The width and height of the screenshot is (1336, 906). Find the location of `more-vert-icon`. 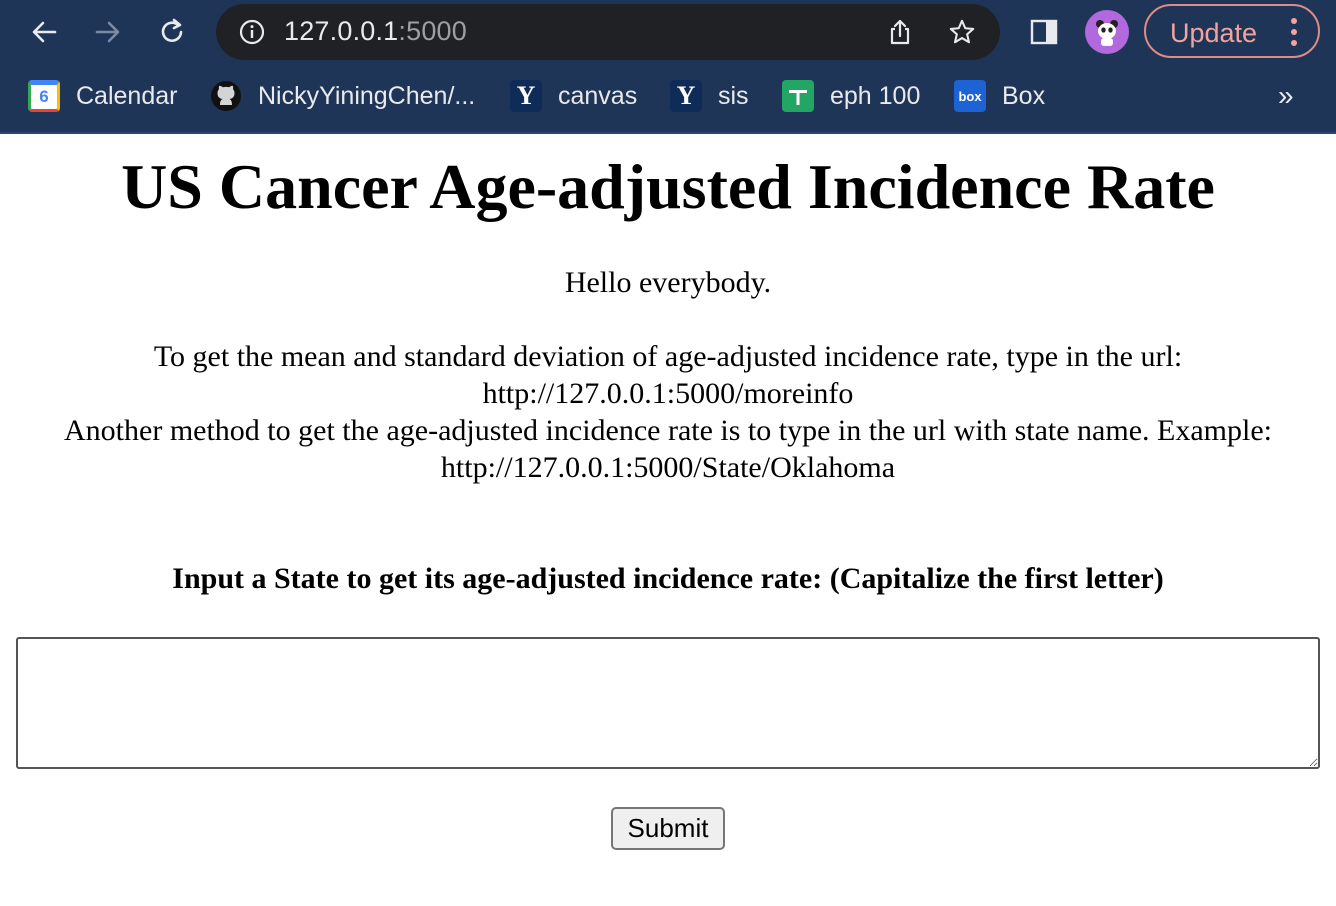

more-vert-icon is located at coordinates (1294, 32).